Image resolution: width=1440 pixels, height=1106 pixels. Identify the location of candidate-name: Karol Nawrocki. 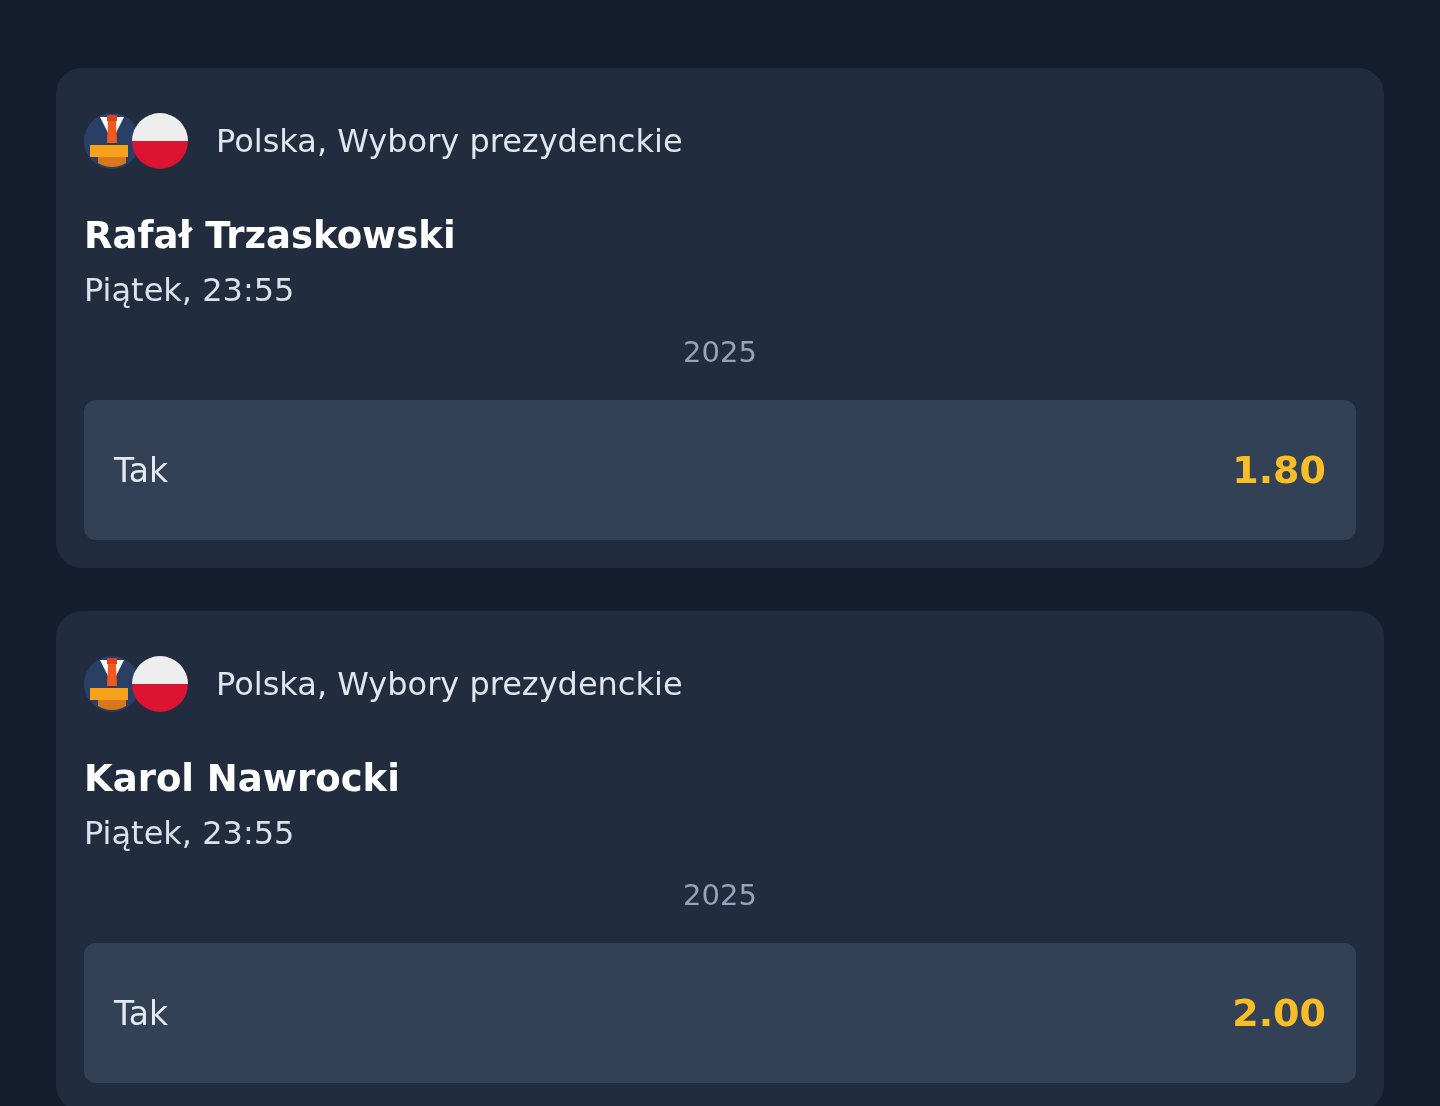
(242, 779).